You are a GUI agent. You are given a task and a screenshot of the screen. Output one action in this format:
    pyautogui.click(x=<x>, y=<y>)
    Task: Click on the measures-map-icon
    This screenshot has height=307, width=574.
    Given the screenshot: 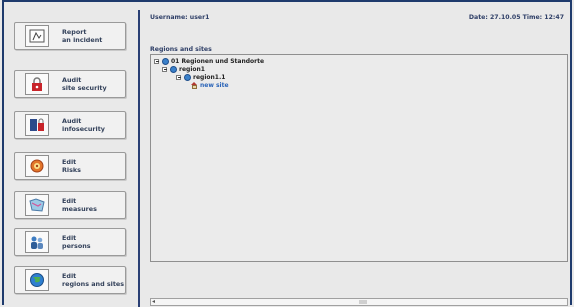 What is the action you would take?
    pyautogui.click(x=37, y=205)
    